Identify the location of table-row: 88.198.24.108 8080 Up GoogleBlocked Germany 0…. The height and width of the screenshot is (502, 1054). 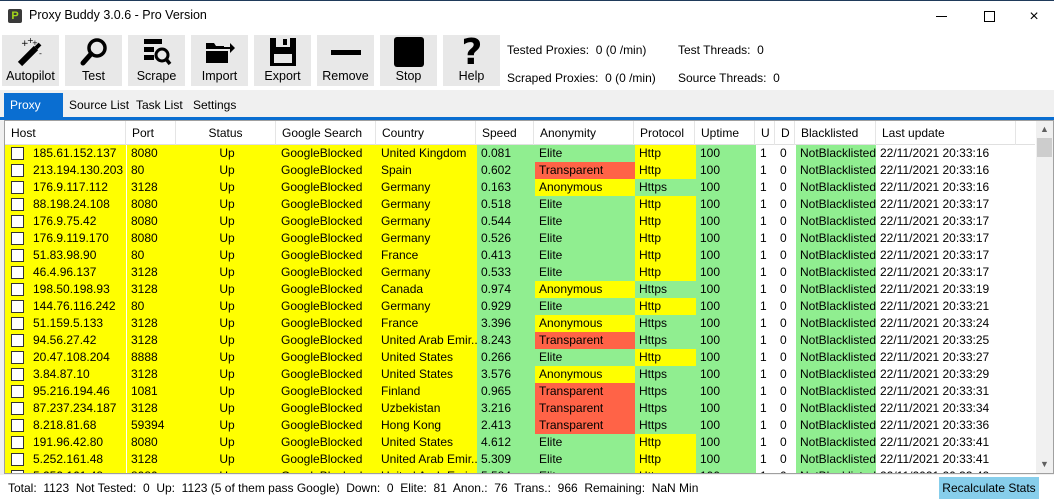
(520, 204).